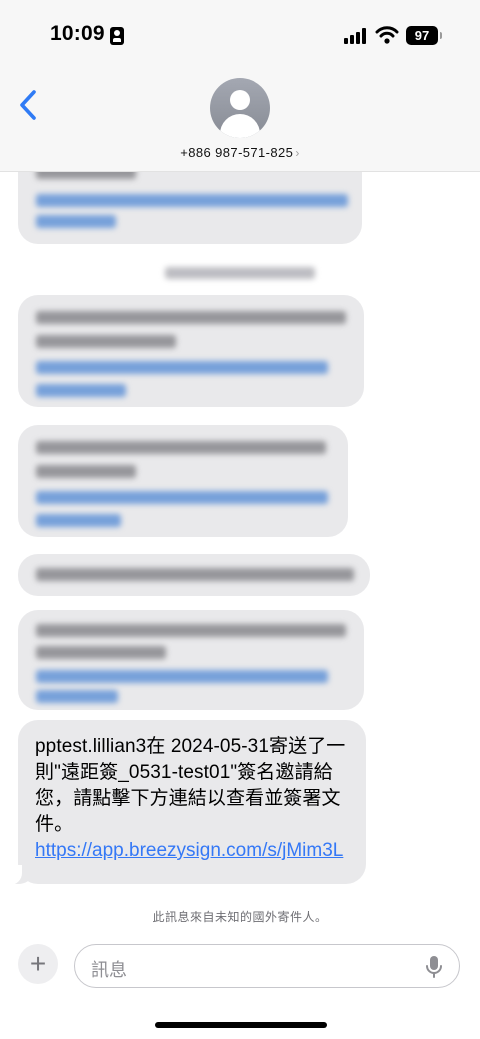 This screenshot has height=1039, width=480. Describe the element at coordinates (424, 35) in the screenshot. I see `battery-indicator: 97` at that location.